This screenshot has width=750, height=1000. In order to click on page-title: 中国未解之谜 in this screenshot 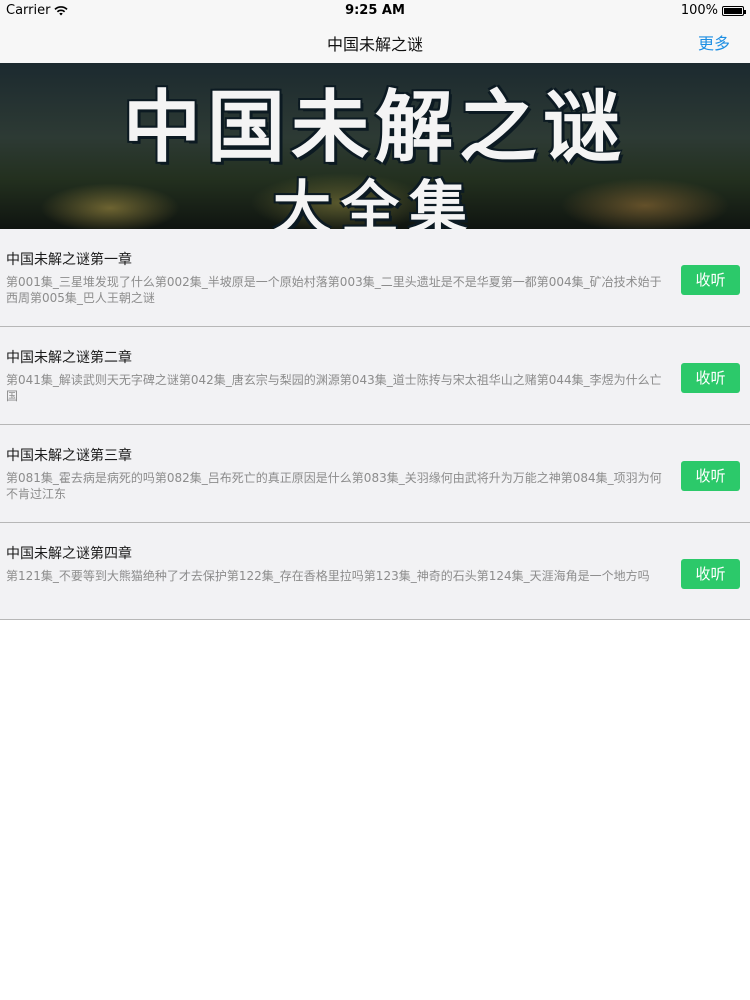, I will do `click(374, 44)`.